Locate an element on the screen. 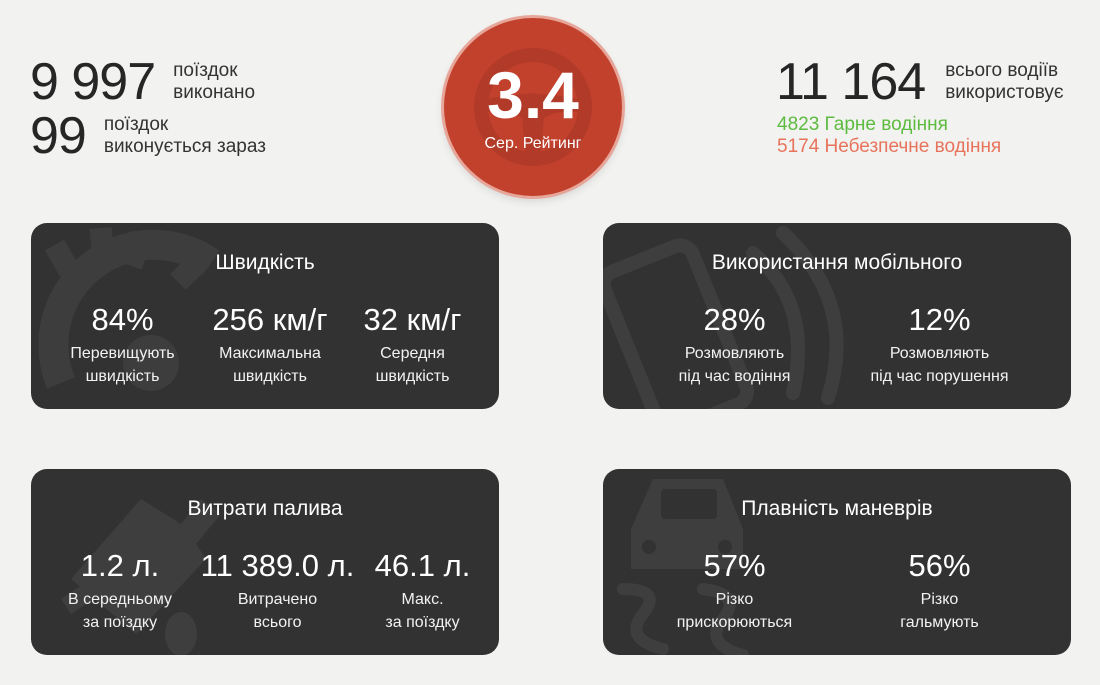 The image size is (1100, 685). trips-in-progress-label: поїздок виконується зараз is located at coordinates (185, 136).